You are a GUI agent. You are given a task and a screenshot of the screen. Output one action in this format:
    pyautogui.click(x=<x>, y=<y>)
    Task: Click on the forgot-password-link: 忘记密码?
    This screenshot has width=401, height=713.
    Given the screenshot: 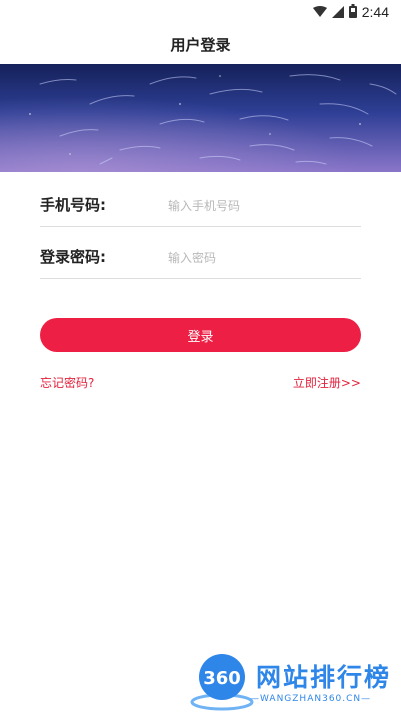 What is the action you would take?
    pyautogui.click(x=67, y=382)
    